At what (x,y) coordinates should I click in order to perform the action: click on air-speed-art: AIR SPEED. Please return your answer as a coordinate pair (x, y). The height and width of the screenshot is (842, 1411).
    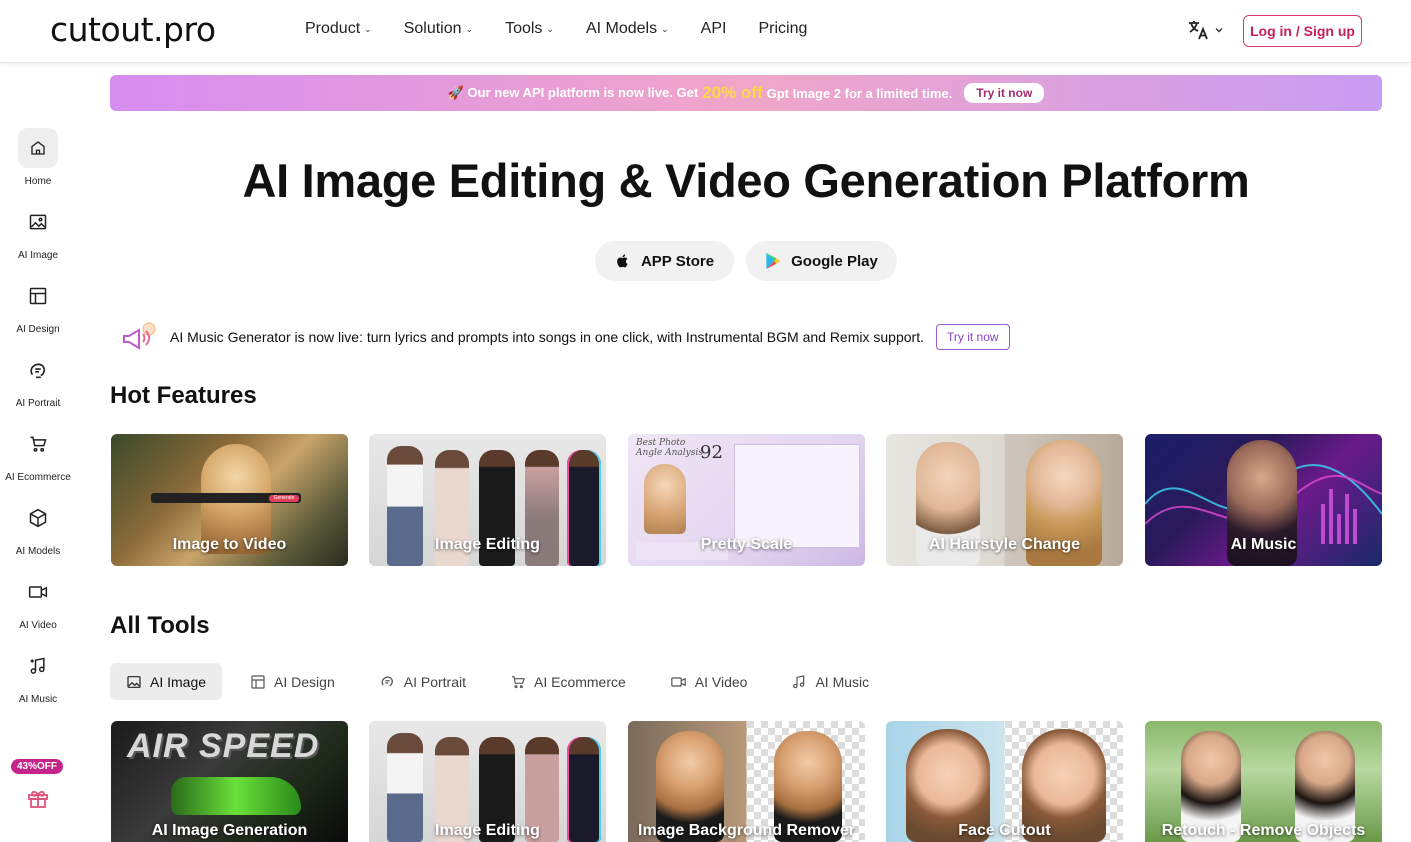
    Looking at the image, I should click on (223, 746).